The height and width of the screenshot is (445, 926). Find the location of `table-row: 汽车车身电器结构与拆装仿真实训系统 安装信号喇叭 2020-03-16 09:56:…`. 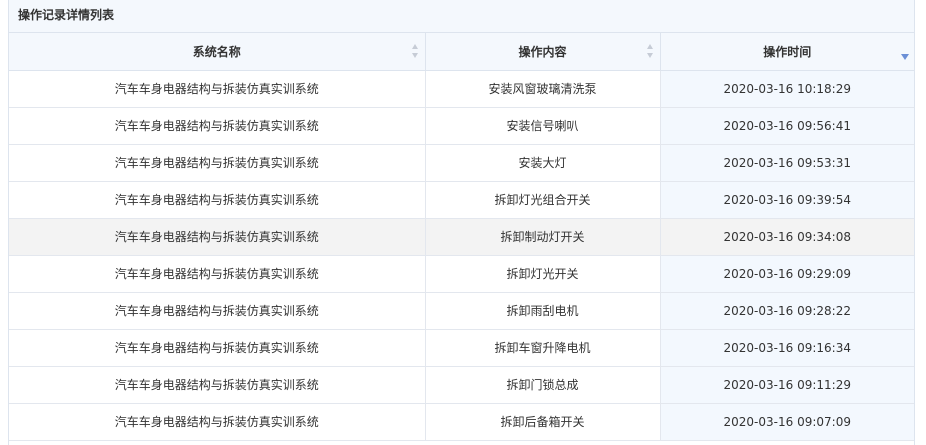

table-row: 汽车车身电器结构与拆装仿真实训系统 安装信号喇叭 2020-03-16 09:56:… is located at coordinates (461, 125).